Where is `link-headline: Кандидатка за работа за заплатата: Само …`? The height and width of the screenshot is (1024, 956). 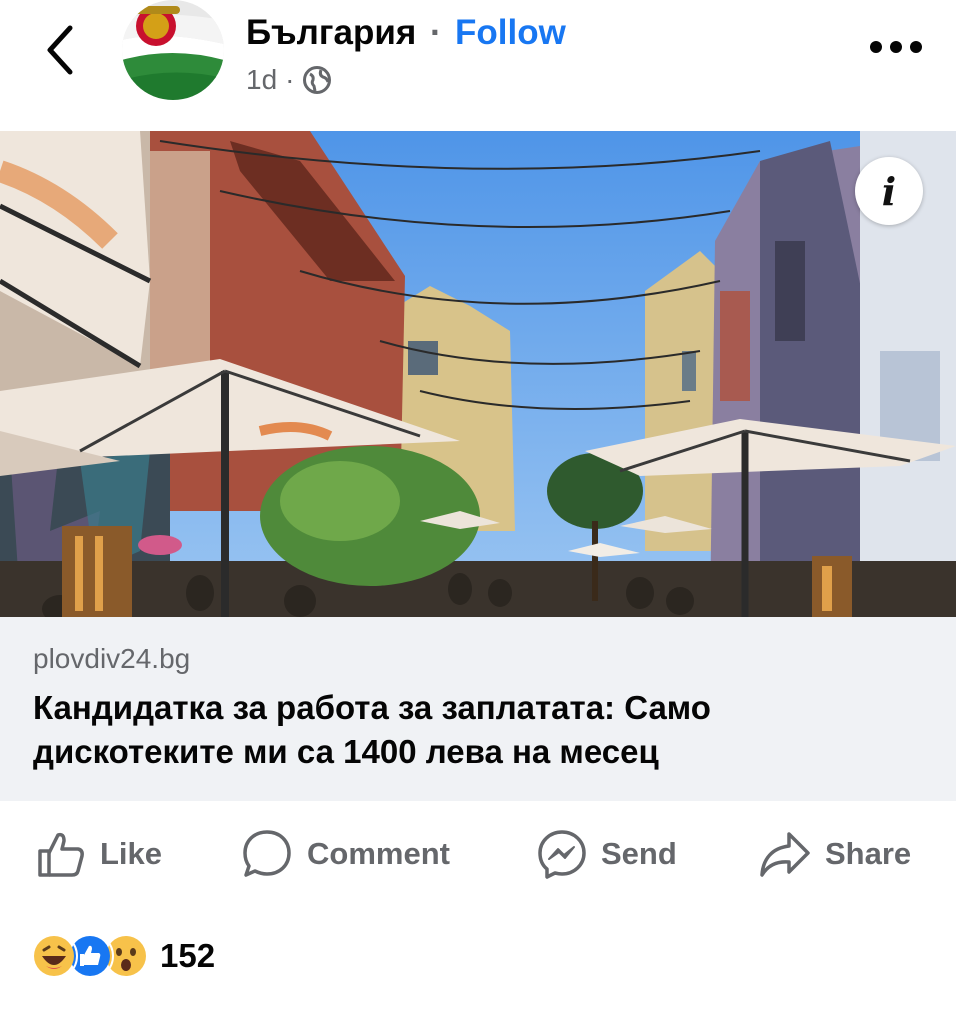 link-headline: Кандидатка за работа за заплатата: Само … is located at coordinates (372, 729).